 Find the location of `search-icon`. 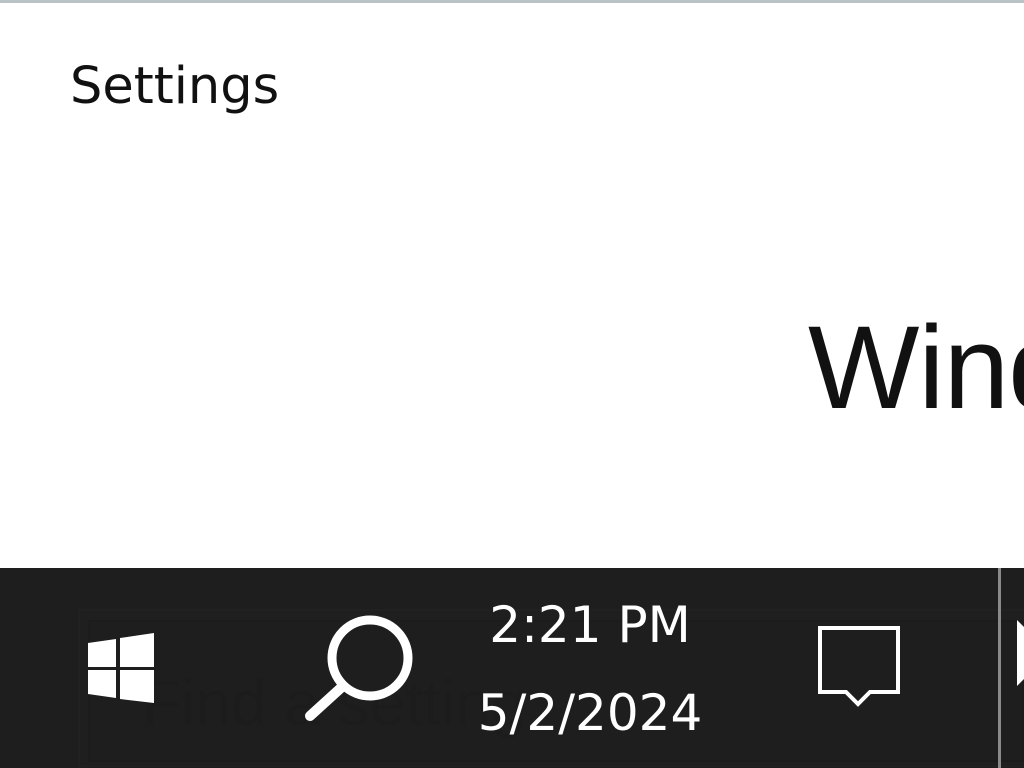

search-icon is located at coordinates (359, 668).